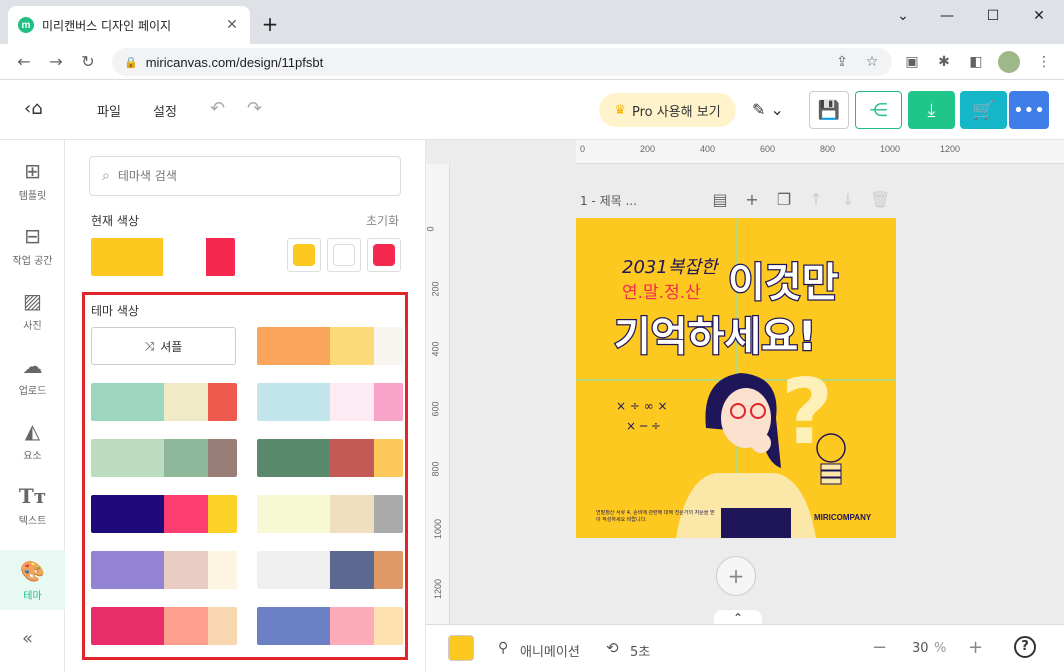 The image size is (1064, 672). What do you see at coordinates (32, 430) in the screenshot?
I see `elements-icon: ◭` at bounding box center [32, 430].